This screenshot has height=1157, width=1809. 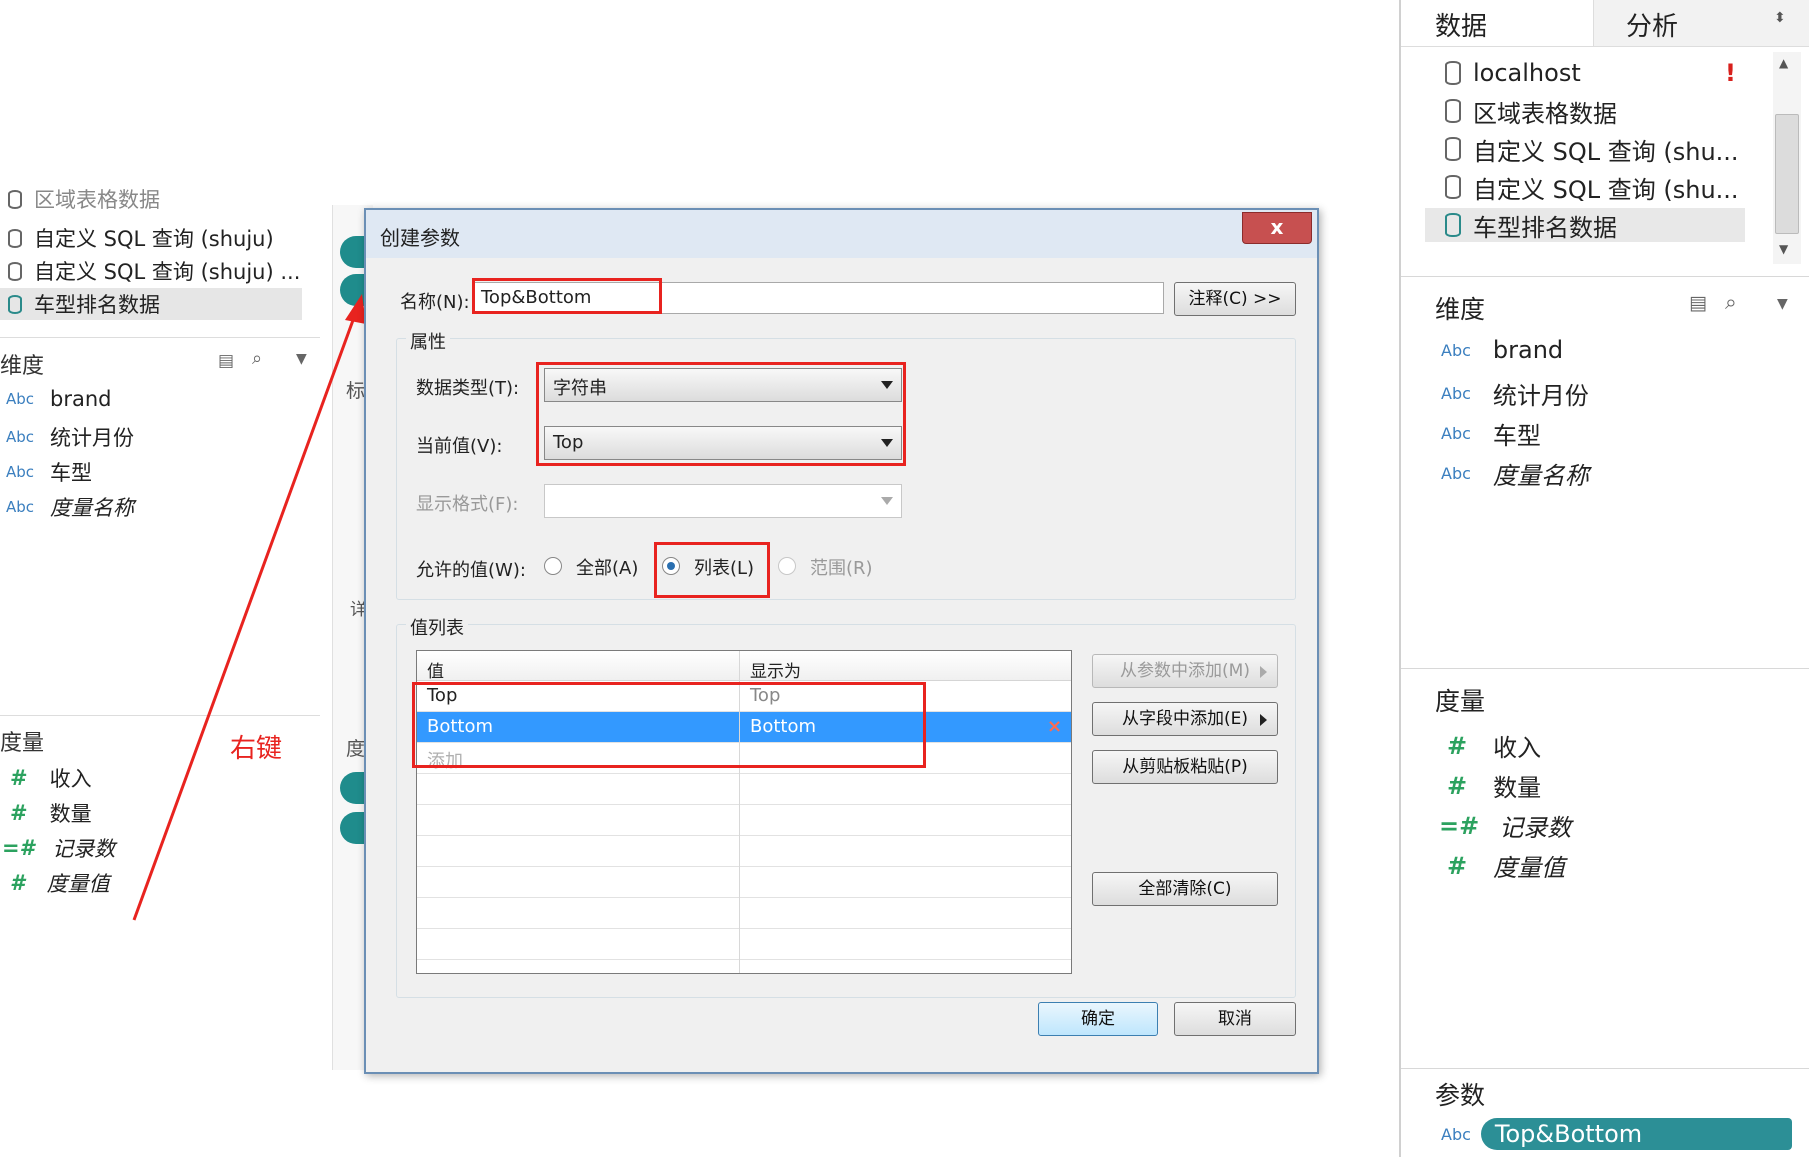 What do you see at coordinates (1787, 174) in the screenshot?
I see `scrollbar-thumb` at bounding box center [1787, 174].